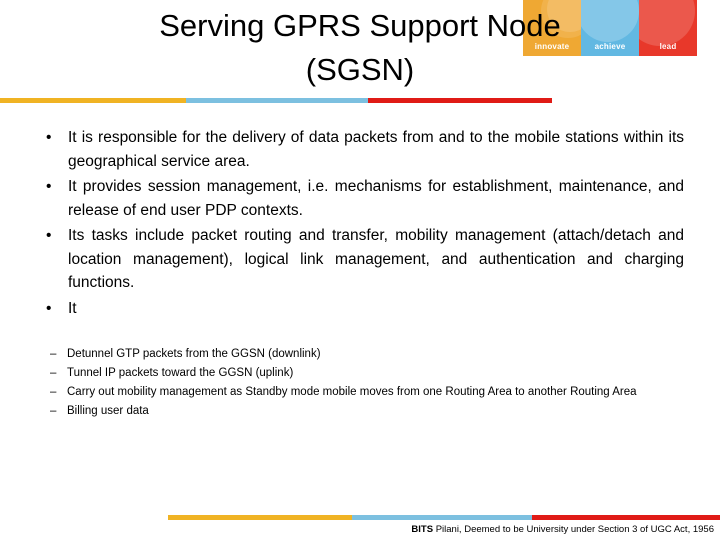  Describe the element at coordinates (360, 25) in the screenshot. I see `slide-title-line-1: Serving GPRS Support Node` at that location.